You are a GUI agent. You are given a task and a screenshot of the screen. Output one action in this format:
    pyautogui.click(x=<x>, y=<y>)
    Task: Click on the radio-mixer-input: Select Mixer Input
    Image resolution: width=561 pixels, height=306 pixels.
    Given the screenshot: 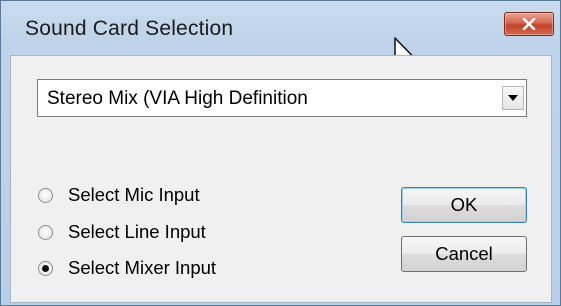 What is the action you would take?
    pyautogui.click(x=127, y=268)
    